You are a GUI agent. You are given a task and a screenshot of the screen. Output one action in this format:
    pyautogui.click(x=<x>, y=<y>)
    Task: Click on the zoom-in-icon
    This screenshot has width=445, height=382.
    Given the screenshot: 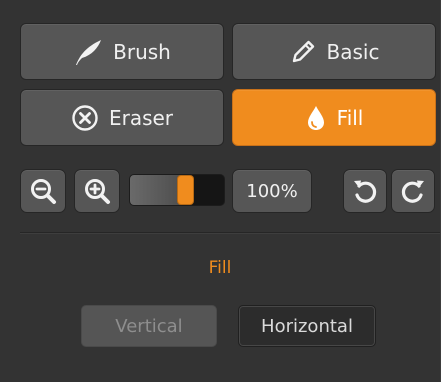 What is the action you would take?
    pyautogui.click(x=97, y=191)
    